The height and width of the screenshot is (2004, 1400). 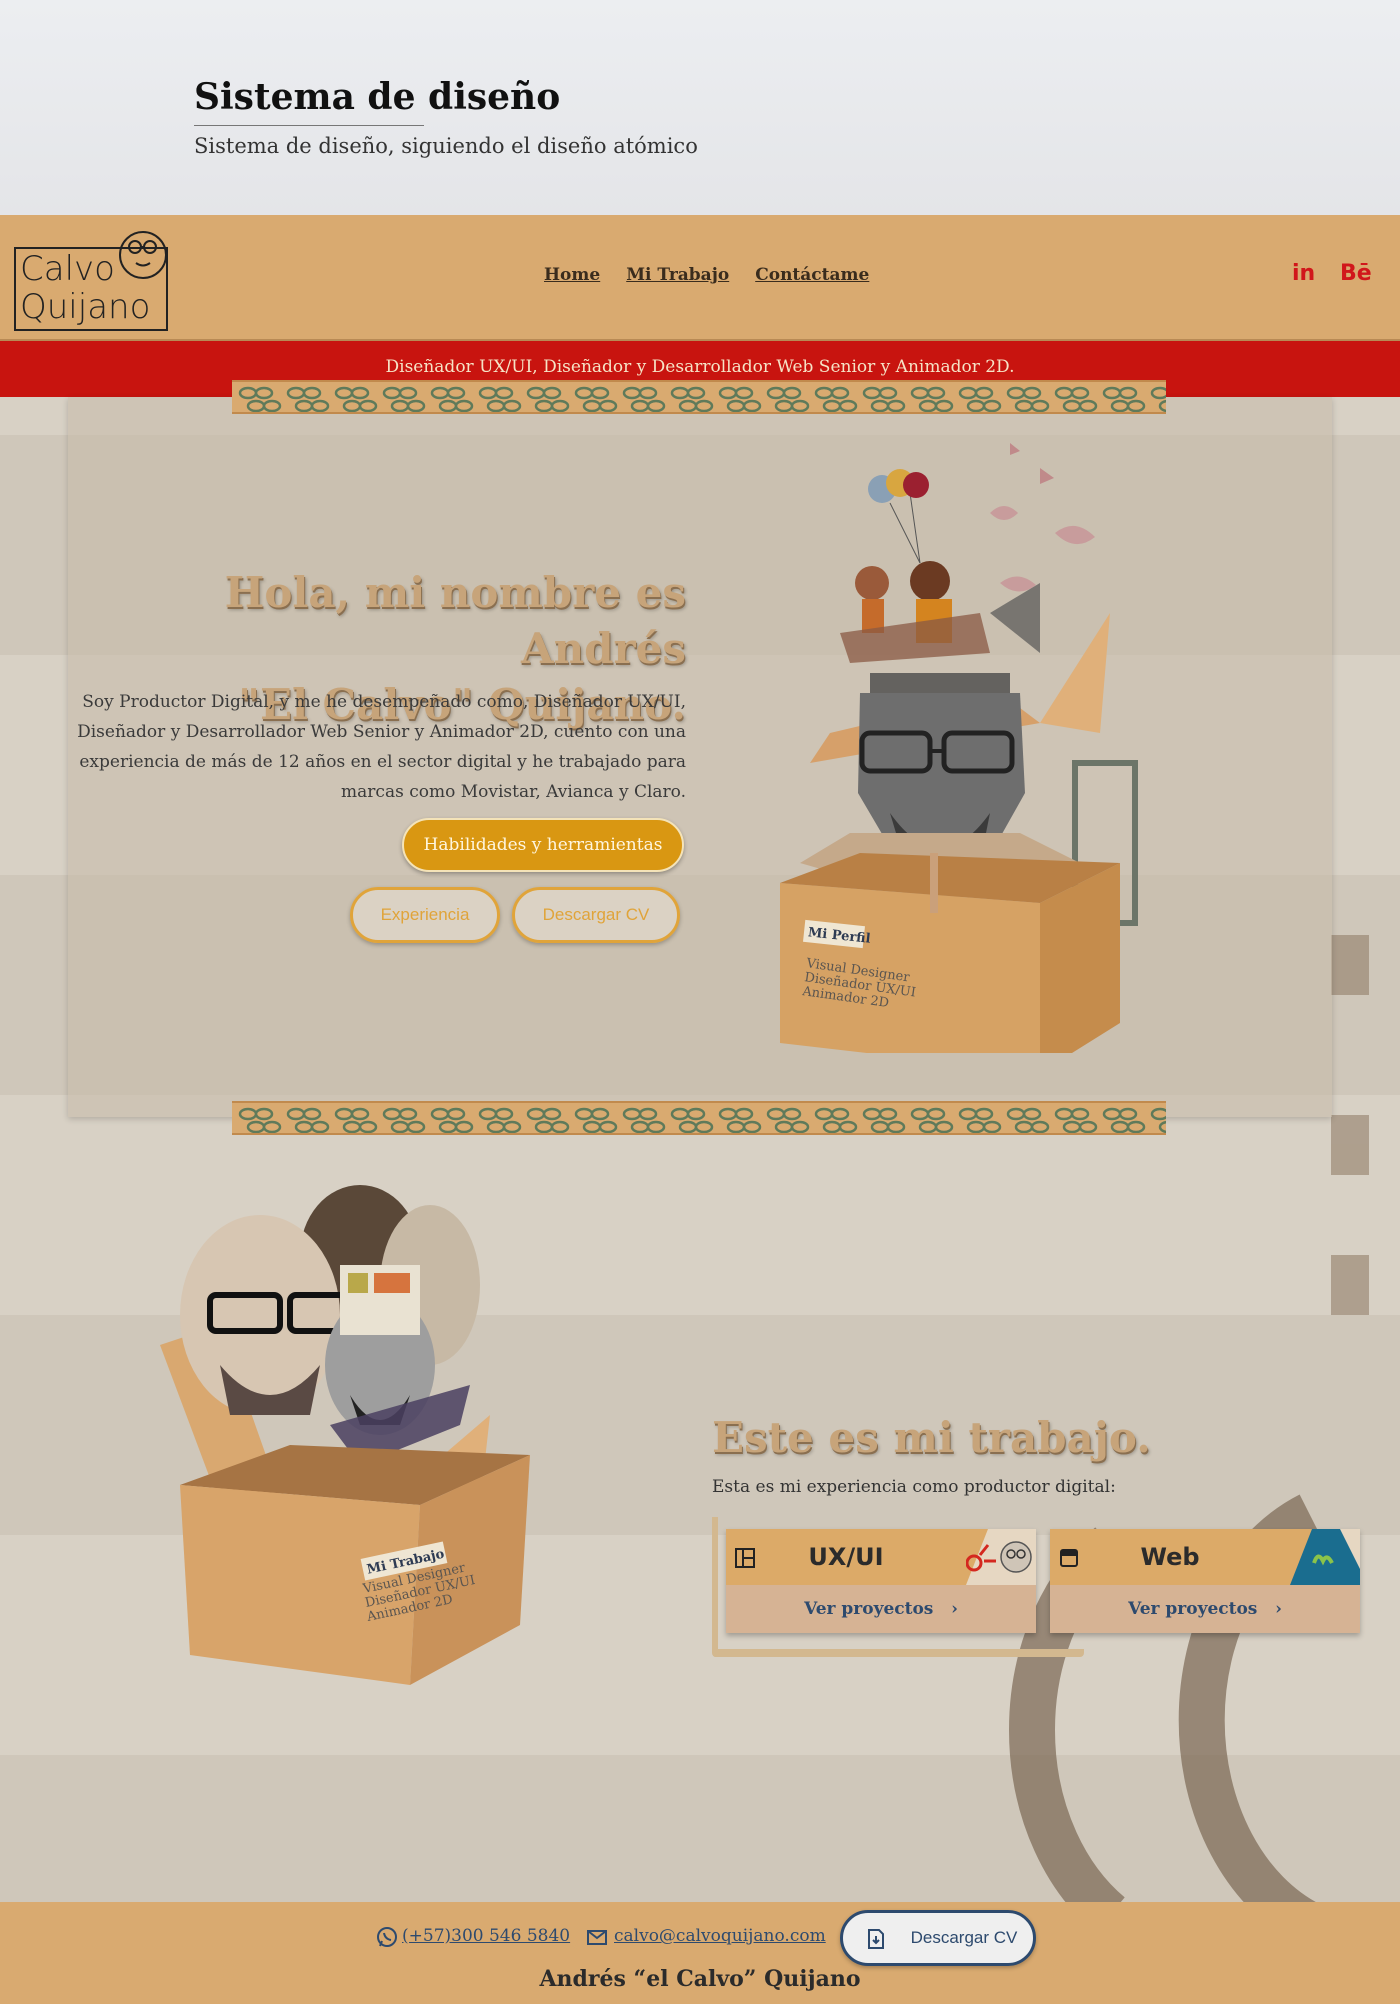 What do you see at coordinates (1001, 1557) in the screenshot?
I see `brand-logos-icon` at bounding box center [1001, 1557].